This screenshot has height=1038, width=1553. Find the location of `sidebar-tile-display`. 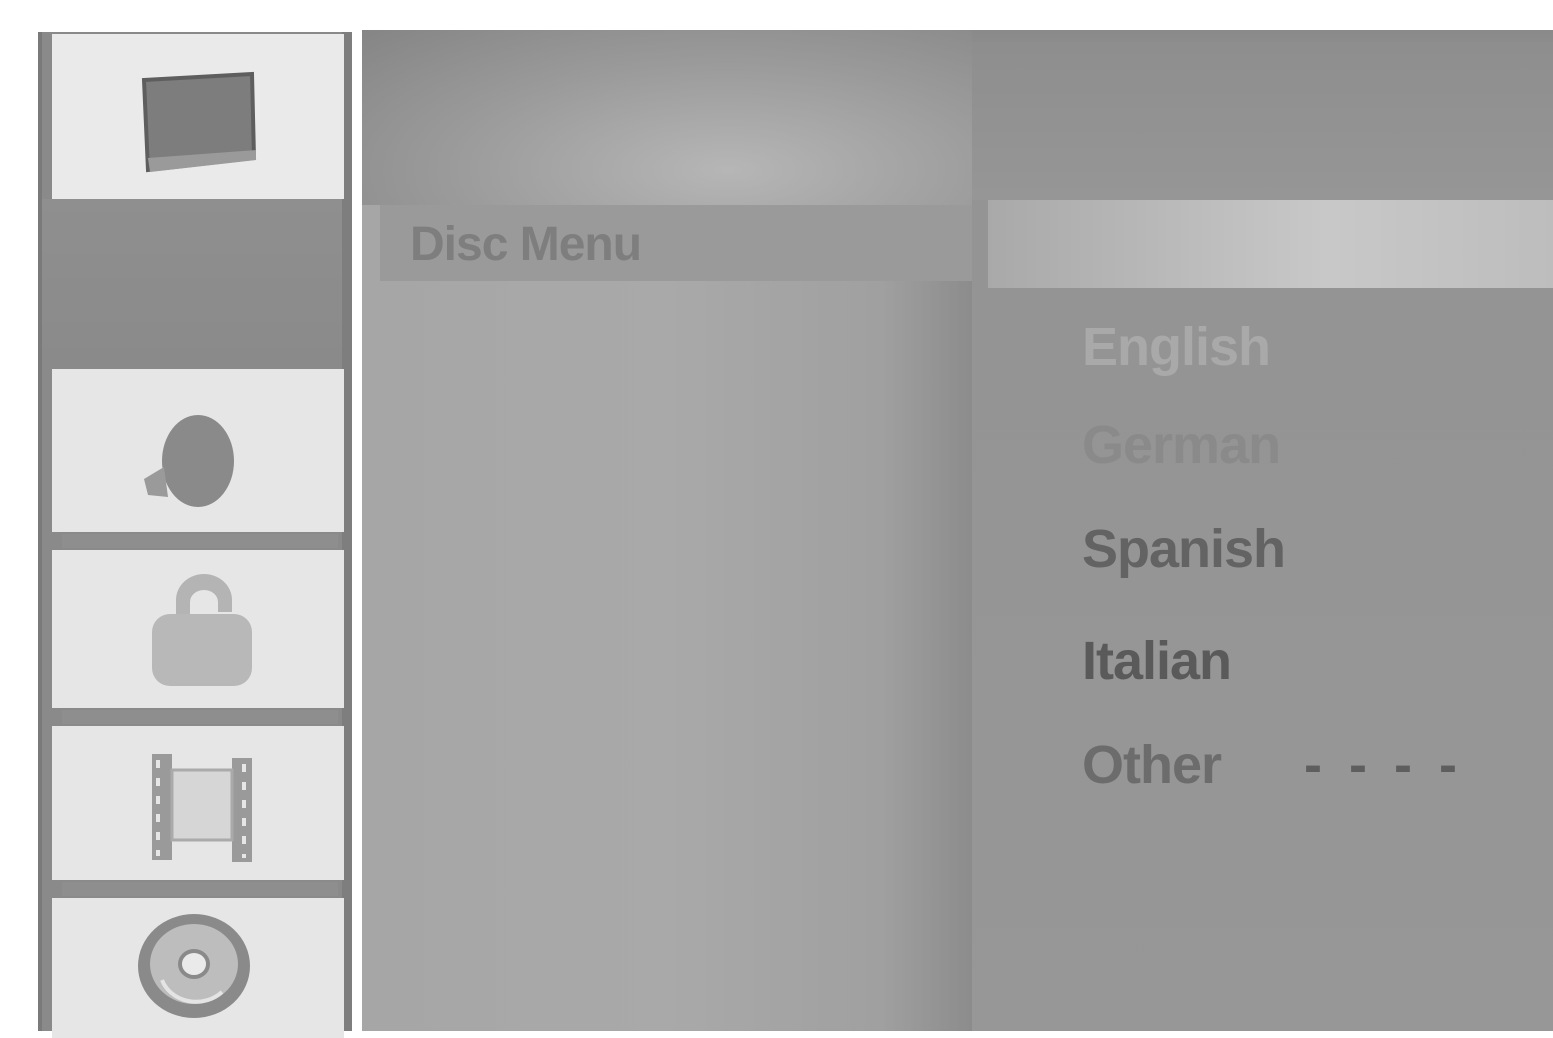

sidebar-tile-display is located at coordinates (198, 116).